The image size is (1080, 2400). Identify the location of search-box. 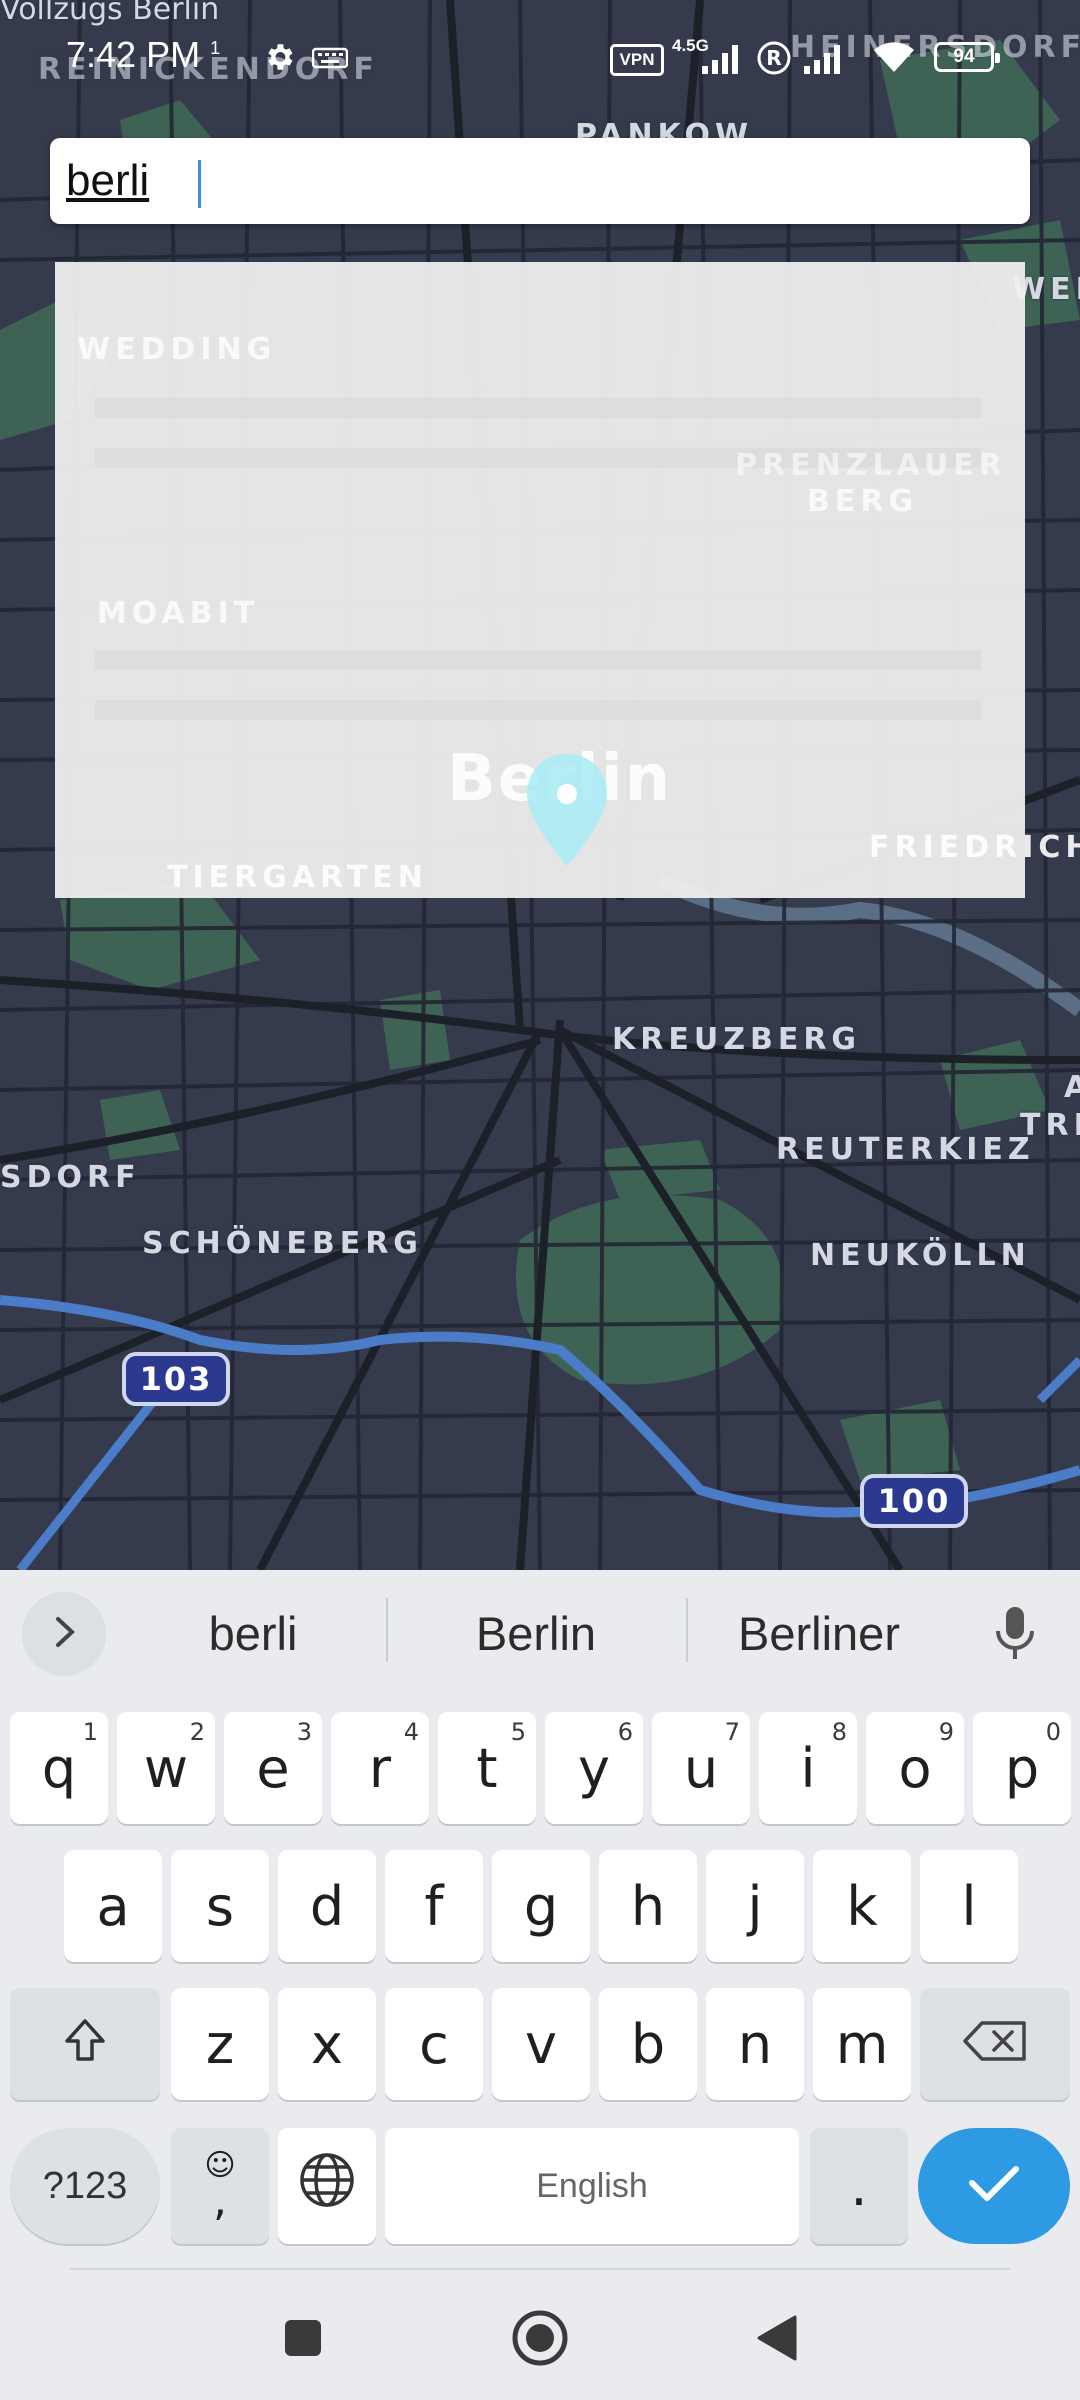
(540, 181).